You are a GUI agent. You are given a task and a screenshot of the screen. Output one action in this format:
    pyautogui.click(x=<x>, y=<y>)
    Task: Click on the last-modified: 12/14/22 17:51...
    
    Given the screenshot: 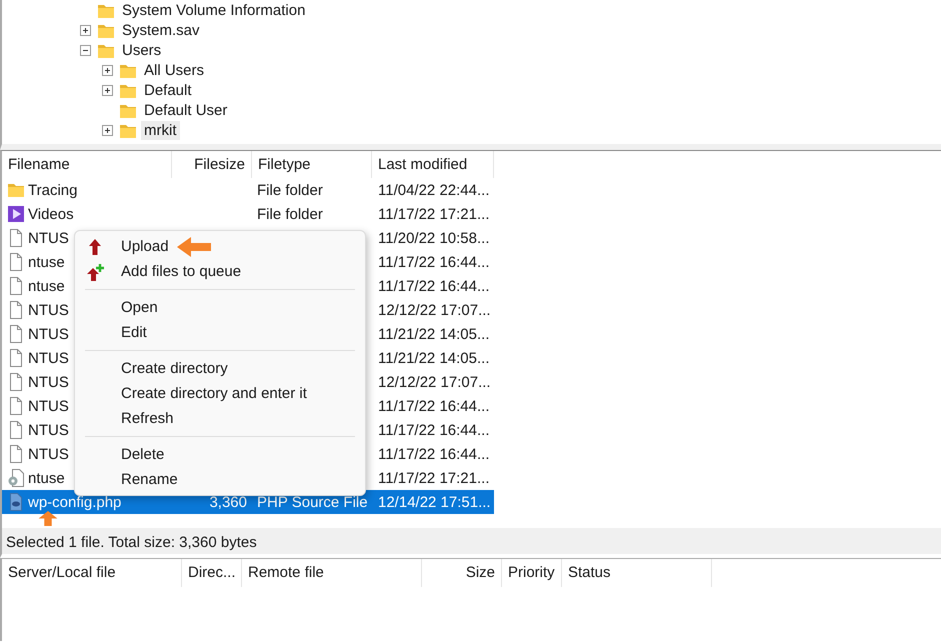 What is the action you would take?
    pyautogui.click(x=434, y=502)
    